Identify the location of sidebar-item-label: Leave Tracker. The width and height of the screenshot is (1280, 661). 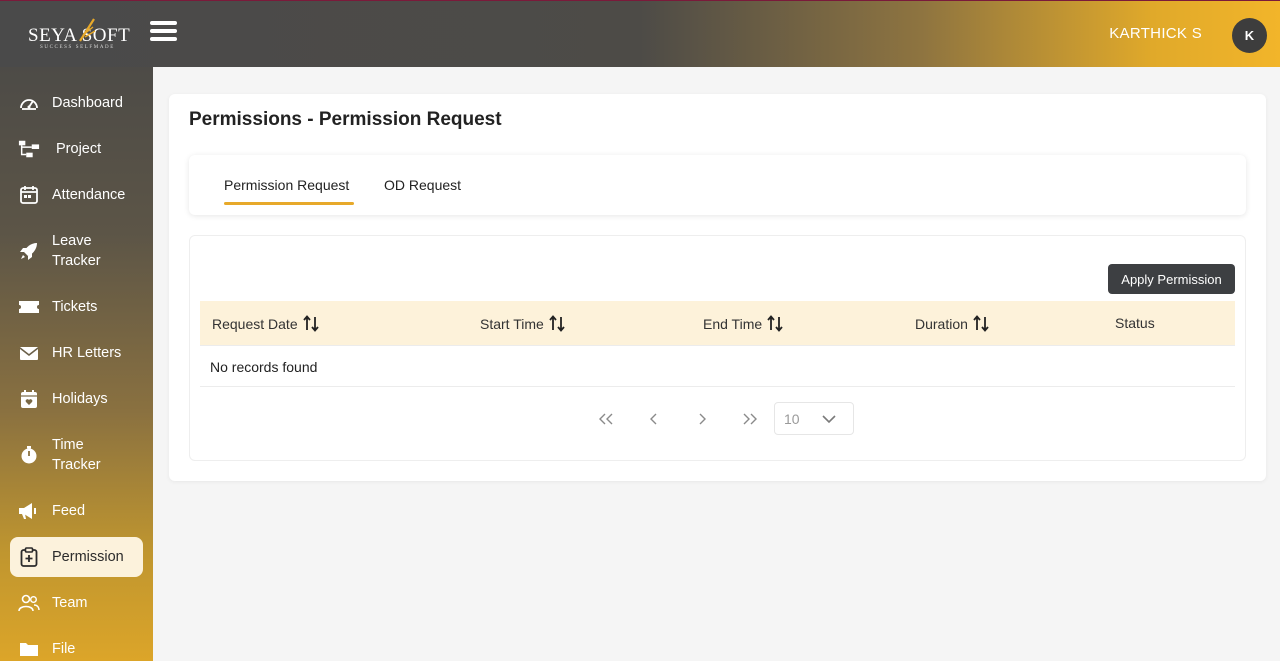
(76, 251).